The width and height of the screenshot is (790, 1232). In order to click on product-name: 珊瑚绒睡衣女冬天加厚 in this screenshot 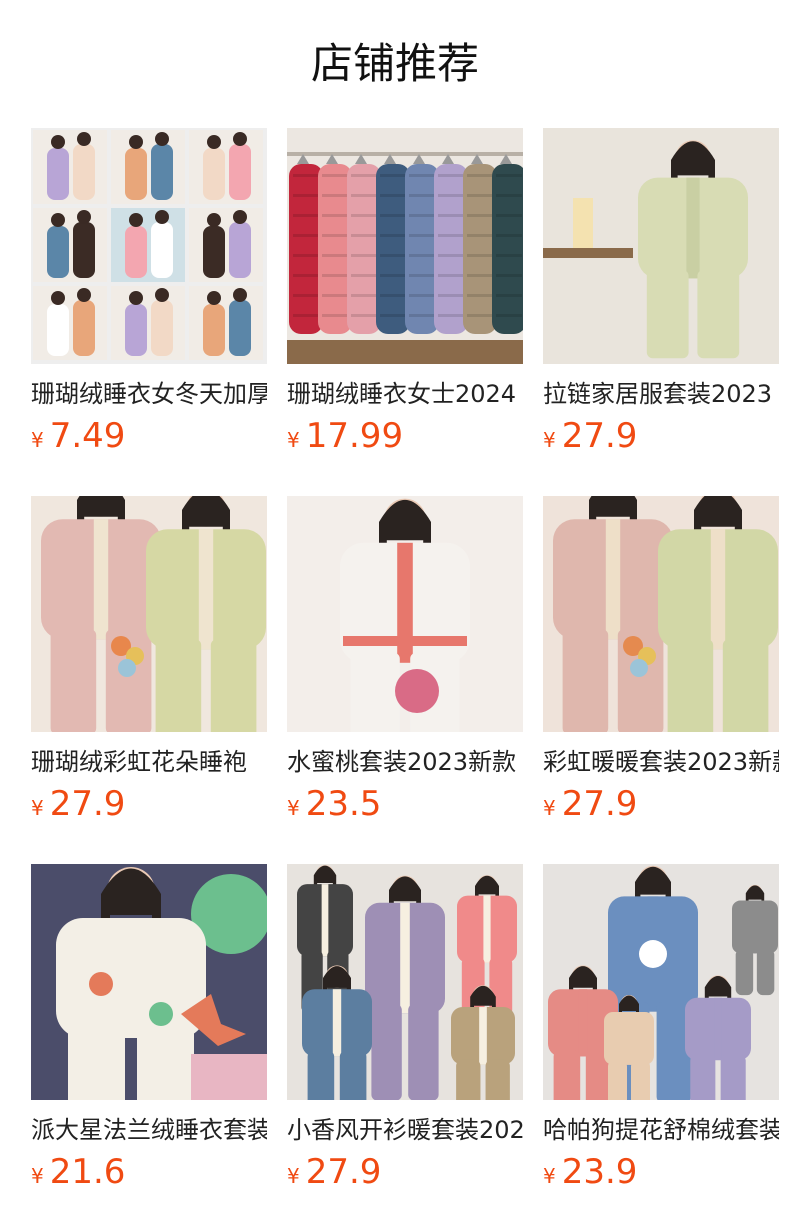, I will do `click(149, 394)`.